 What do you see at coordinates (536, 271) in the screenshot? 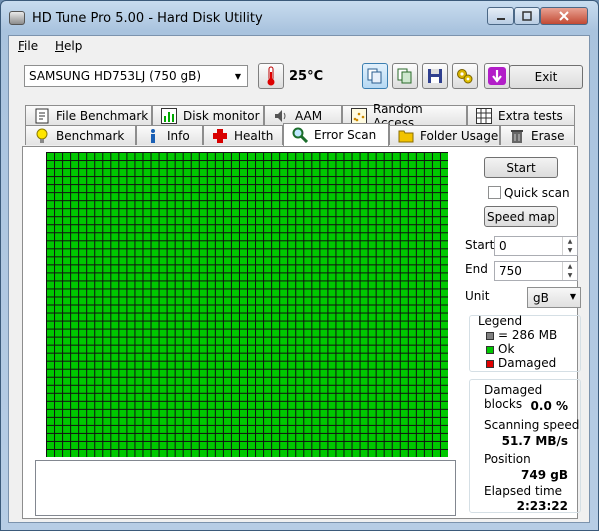
I see `end-position-input: 750 ▲ ▼` at bounding box center [536, 271].